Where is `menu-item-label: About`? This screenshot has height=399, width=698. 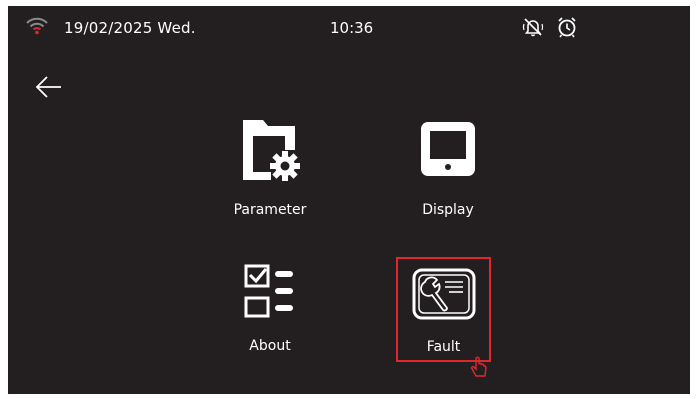 menu-item-label: About is located at coordinates (270, 346).